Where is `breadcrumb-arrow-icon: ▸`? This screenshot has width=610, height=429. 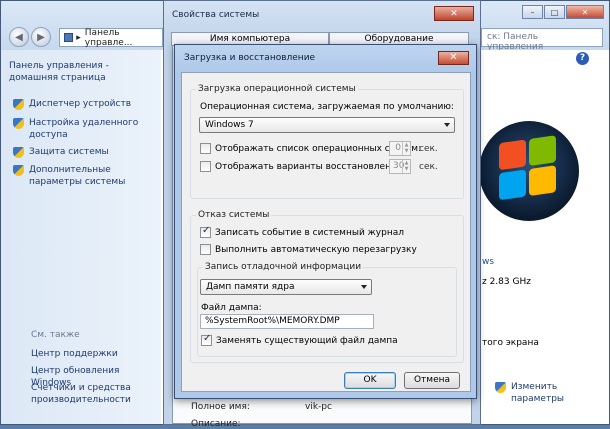 breadcrumb-arrow-icon: ▸ is located at coordinates (78, 37).